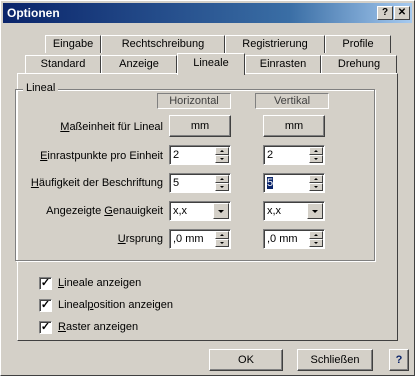 The height and width of the screenshot is (376, 415). I want to click on precision-vertical-select: x,x, so click(294, 211).